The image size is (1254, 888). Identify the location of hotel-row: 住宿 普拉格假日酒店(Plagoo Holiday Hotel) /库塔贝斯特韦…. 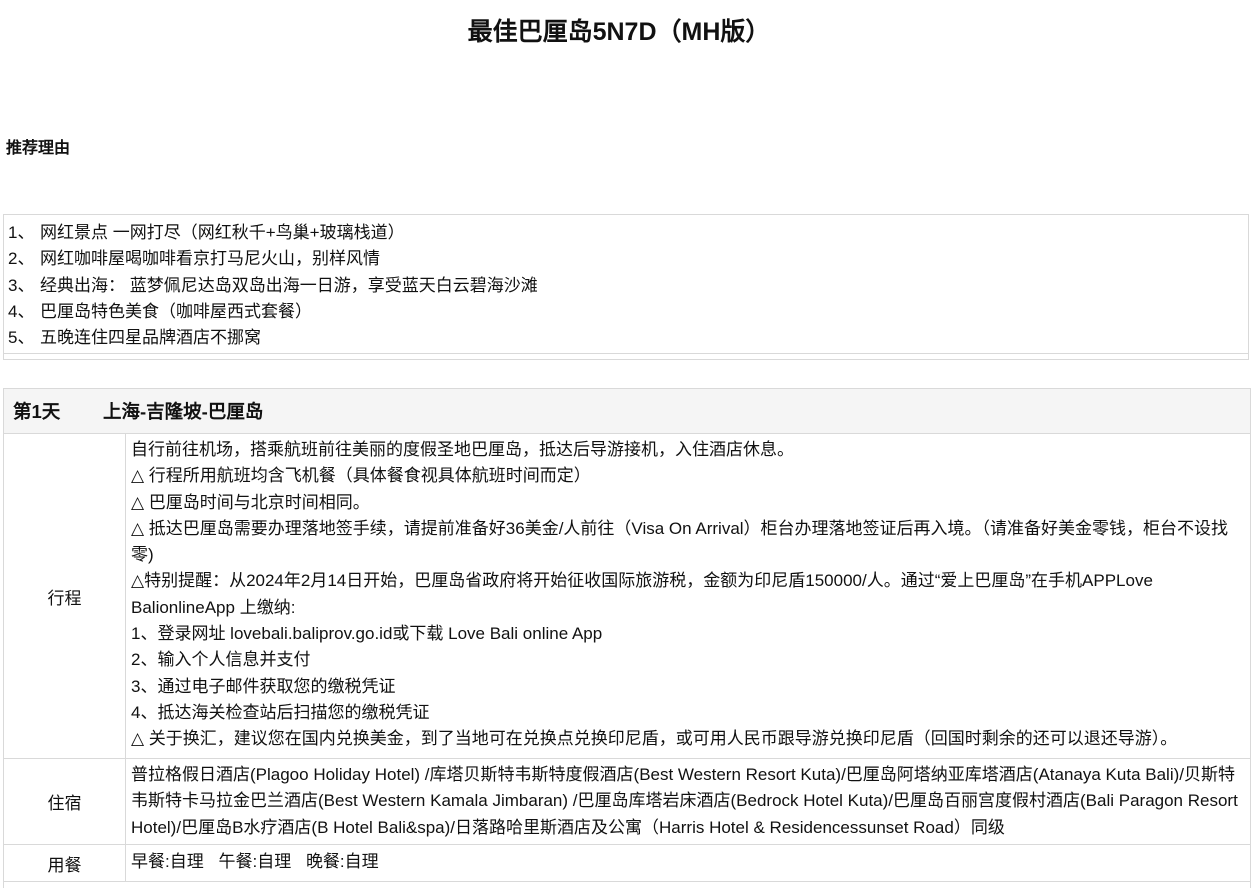
(627, 802).